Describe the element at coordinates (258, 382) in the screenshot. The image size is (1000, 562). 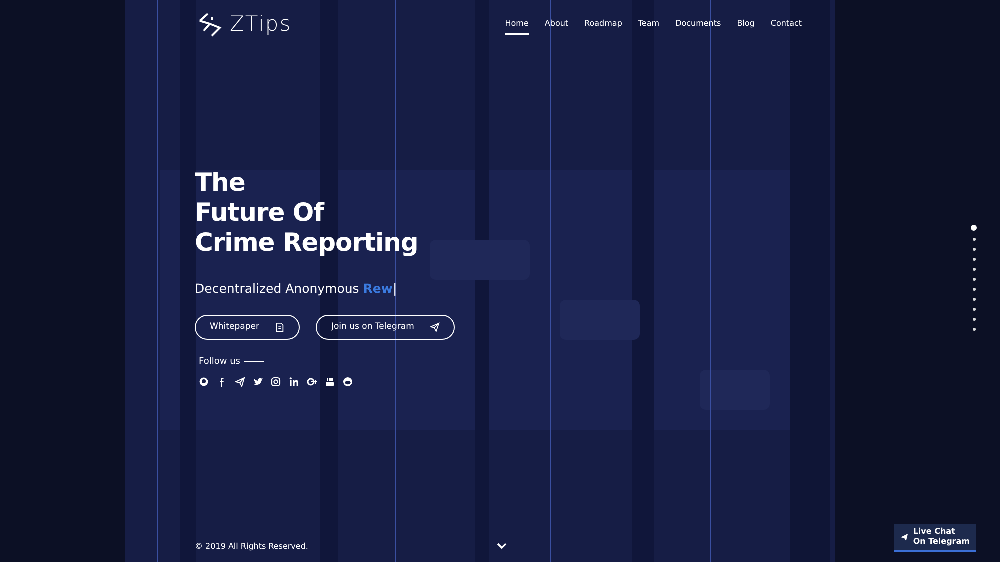
I see `twitter-icon` at that location.